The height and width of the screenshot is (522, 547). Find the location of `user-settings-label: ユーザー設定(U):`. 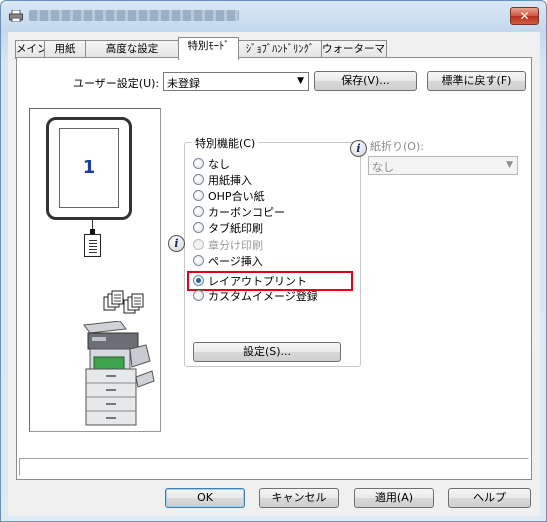

user-settings-label: ユーザー設定(U): is located at coordinates (116, 83).